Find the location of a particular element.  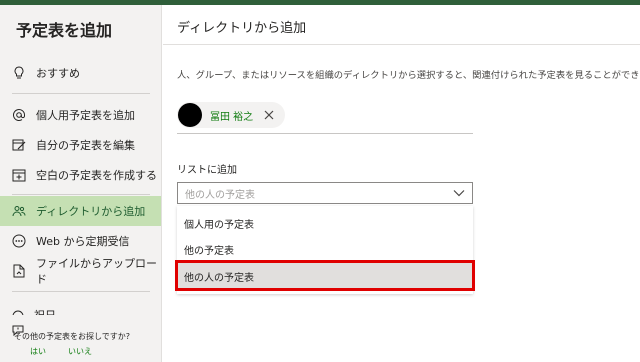

sidebar-item-add-personal: 個人用予定表を追加 is located at coordinates (80, 115).